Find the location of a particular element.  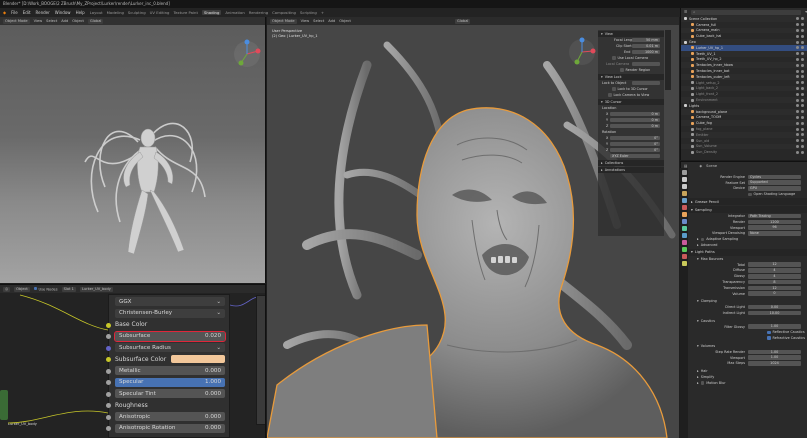

glossy-bounces-field: 4 is located at coordinates (774, 276).